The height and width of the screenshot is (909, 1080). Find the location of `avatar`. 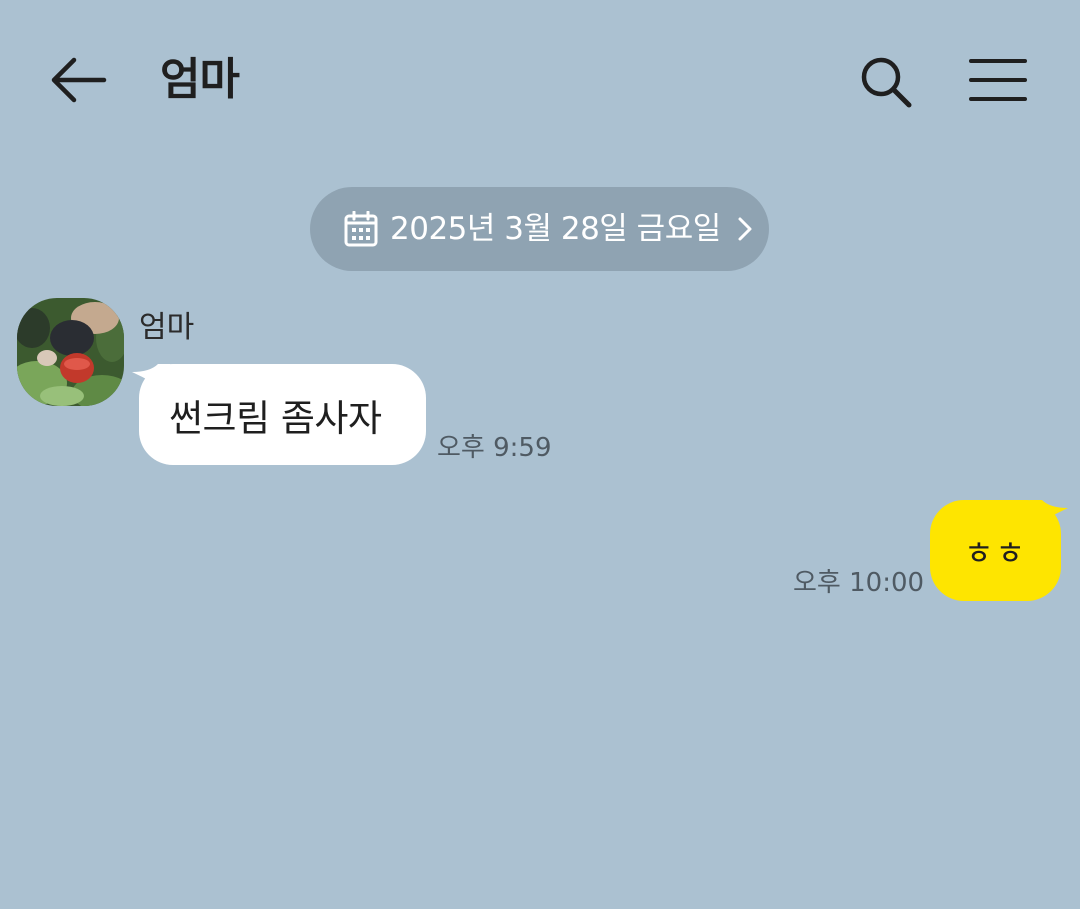

avatar is located at coordinates (70, 352).